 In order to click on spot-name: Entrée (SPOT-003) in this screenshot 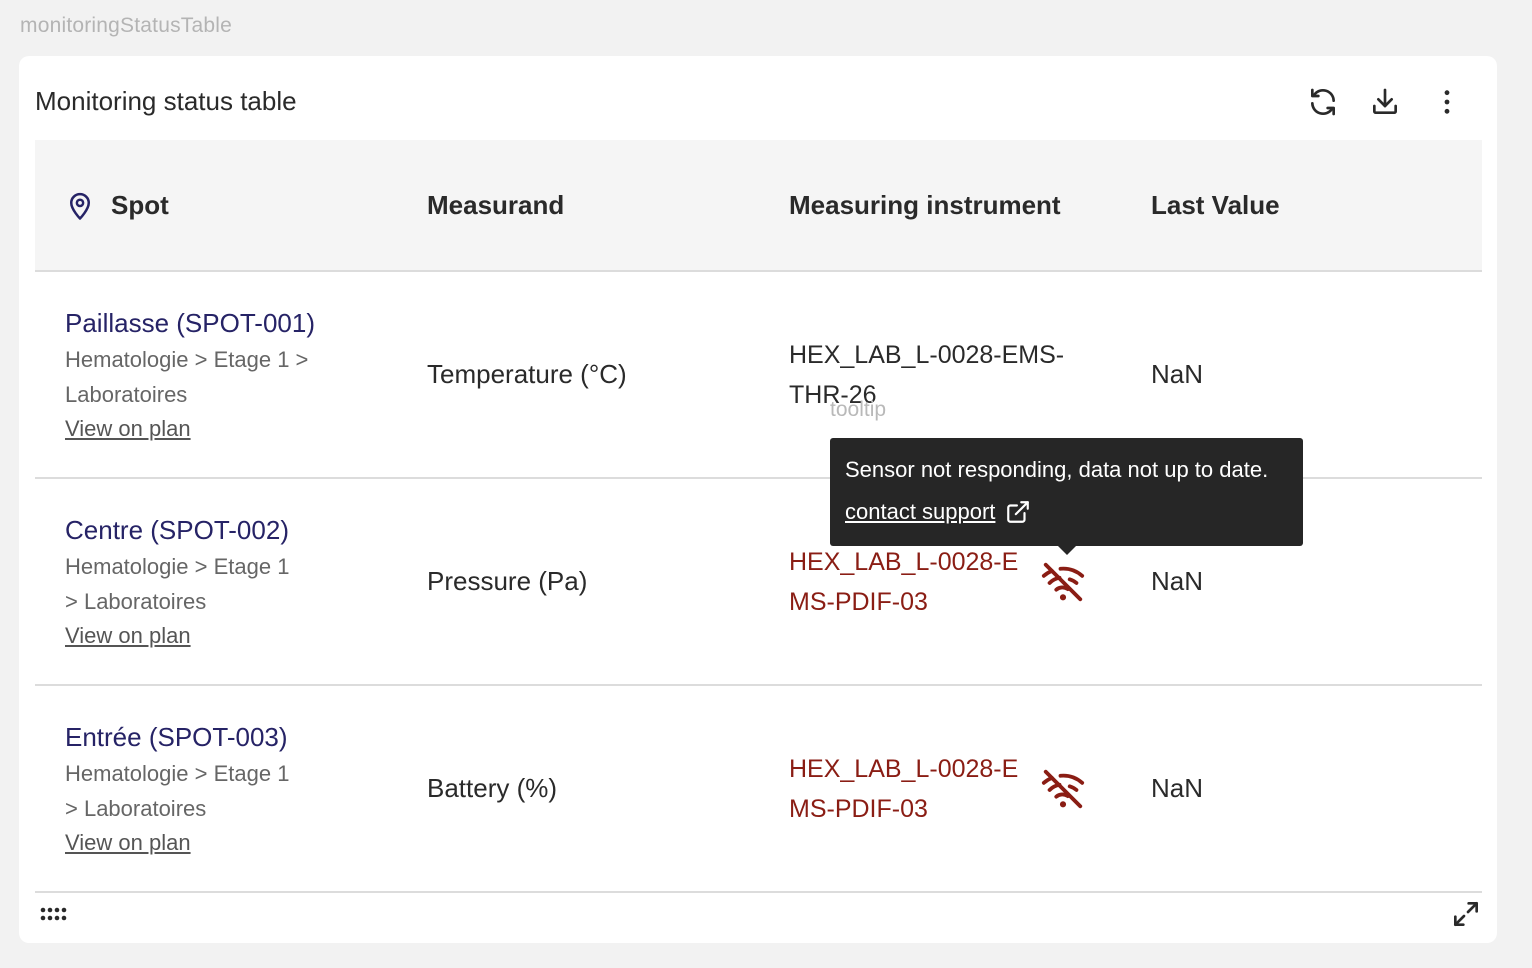, I will do `click(210, 737)`.